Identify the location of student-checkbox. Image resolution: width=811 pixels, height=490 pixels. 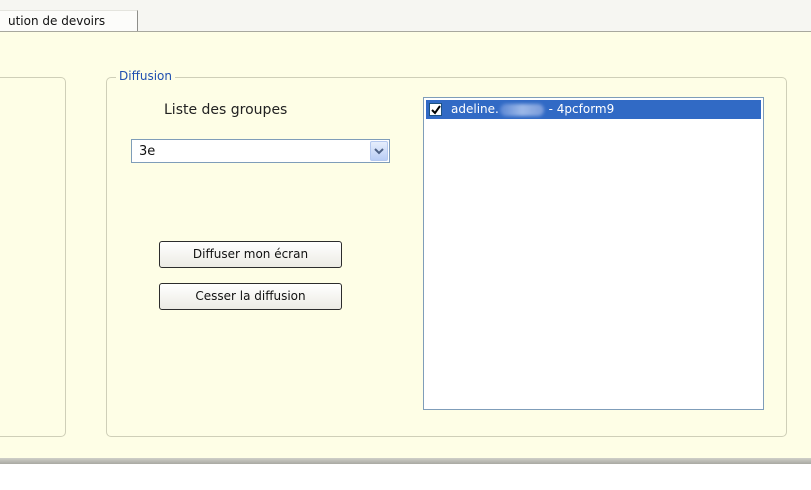
(435, 109).